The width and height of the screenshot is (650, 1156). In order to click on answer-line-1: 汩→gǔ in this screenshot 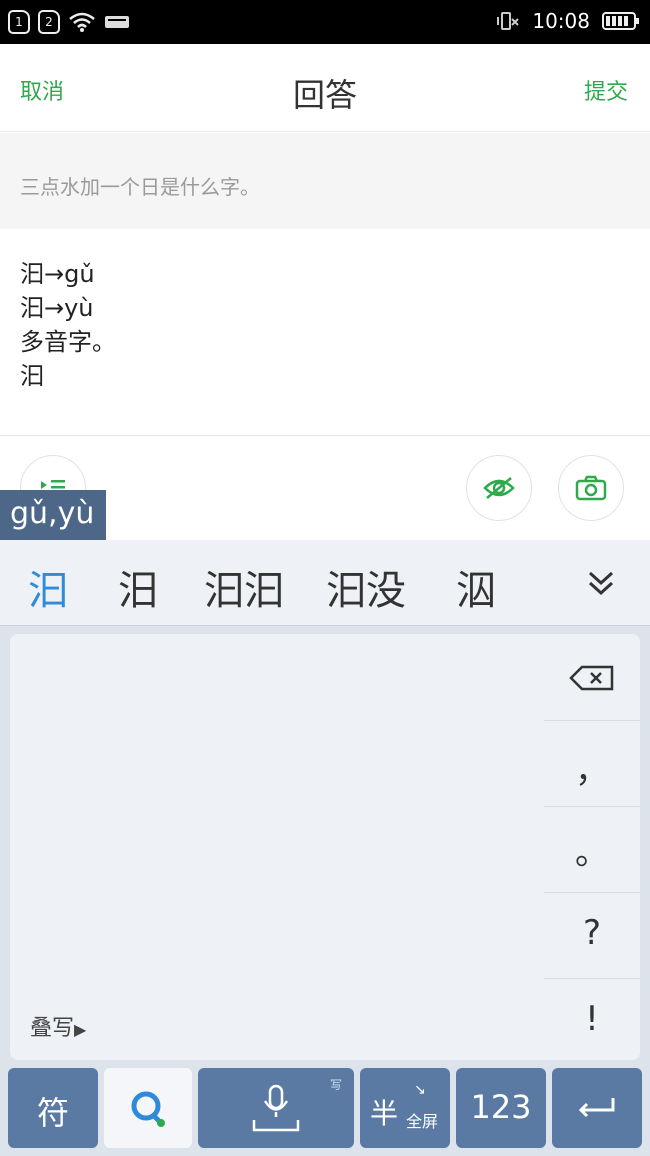, I will do `click(57, 274)`.